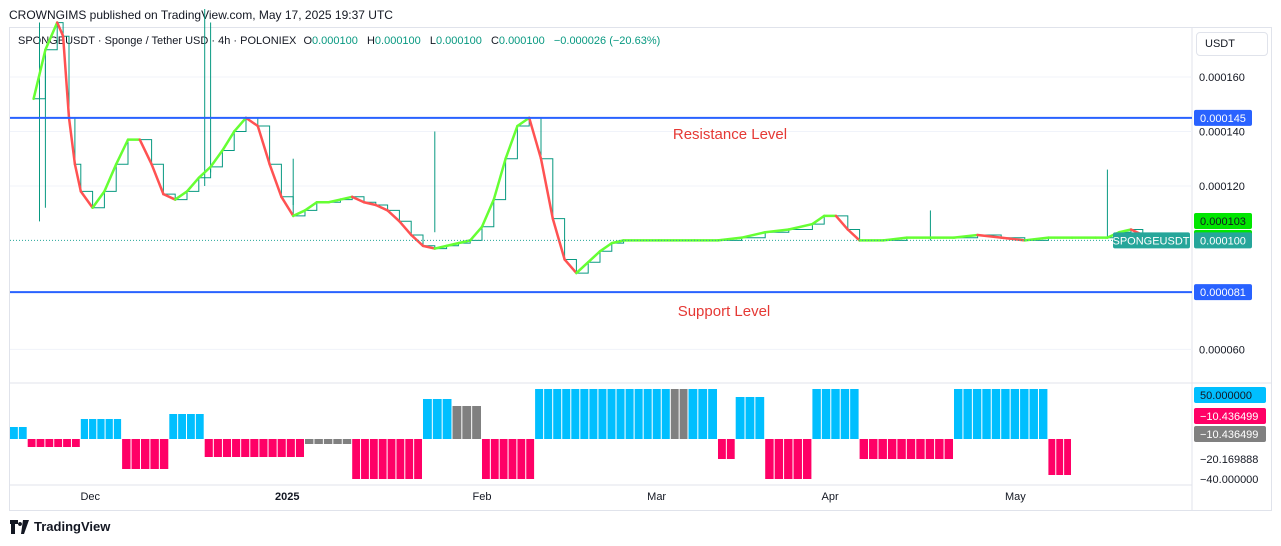  Describe the element at coordinates (90, 497) in the screenshot. I see `time-tick-label: Dec` at that location.